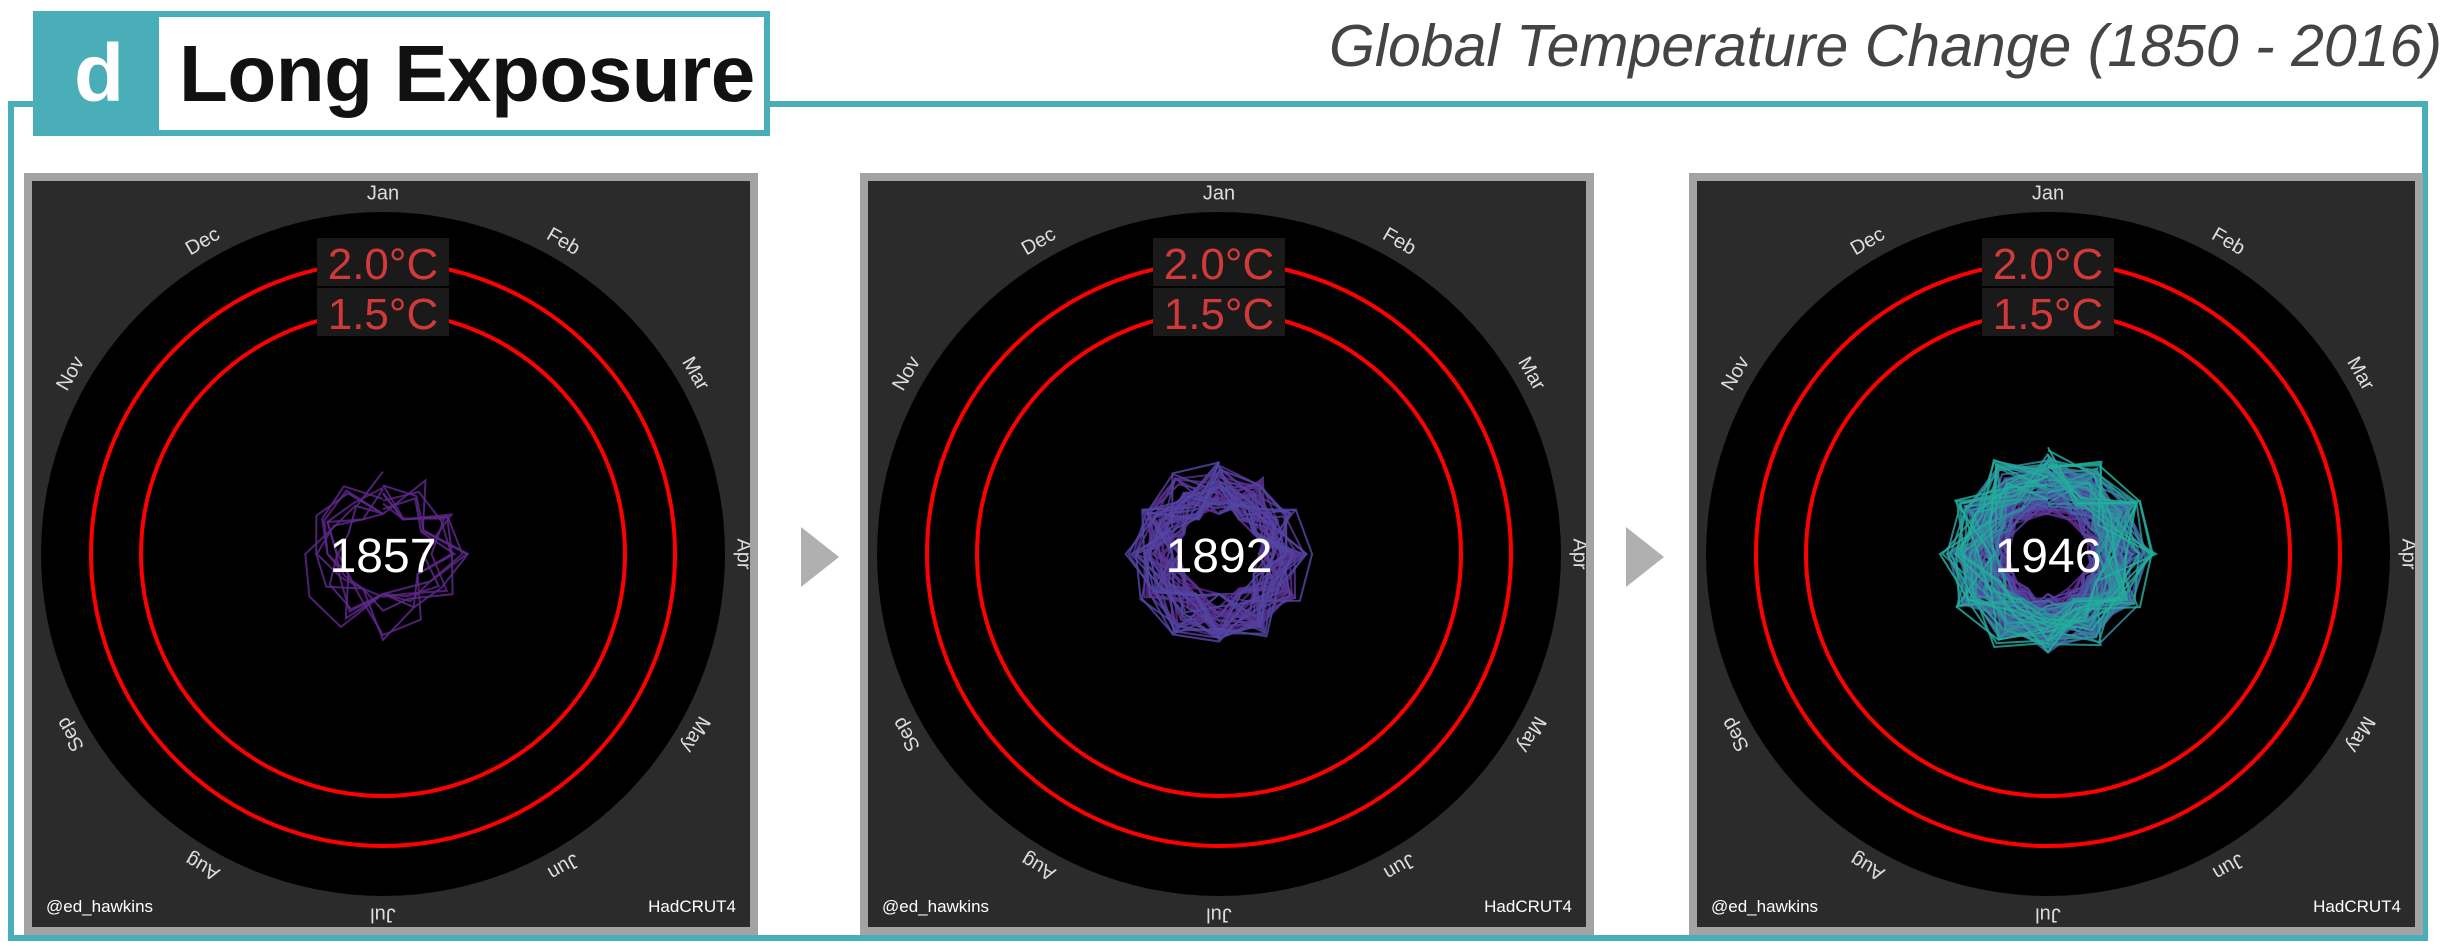 The height and width of the screenshot is (952, 2442). What do you see at coordinates (383, 556) in the screenshot?
I see `current-year-label: 1857` at bounding box center [383, 556].